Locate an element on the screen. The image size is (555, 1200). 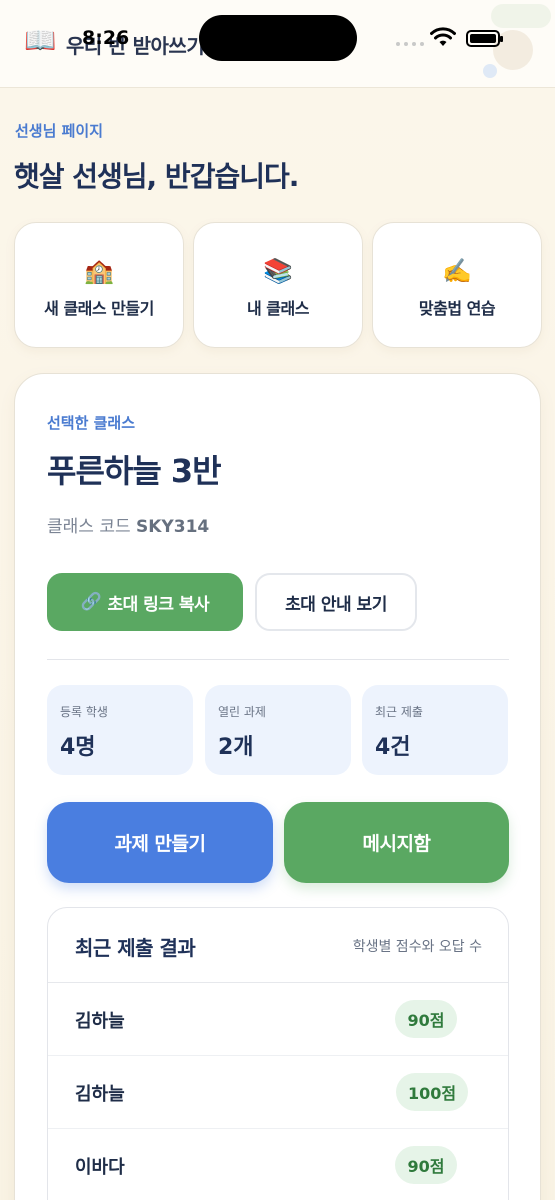
my-classes-label: 내 클래스 is located at coordinates (278, 308).